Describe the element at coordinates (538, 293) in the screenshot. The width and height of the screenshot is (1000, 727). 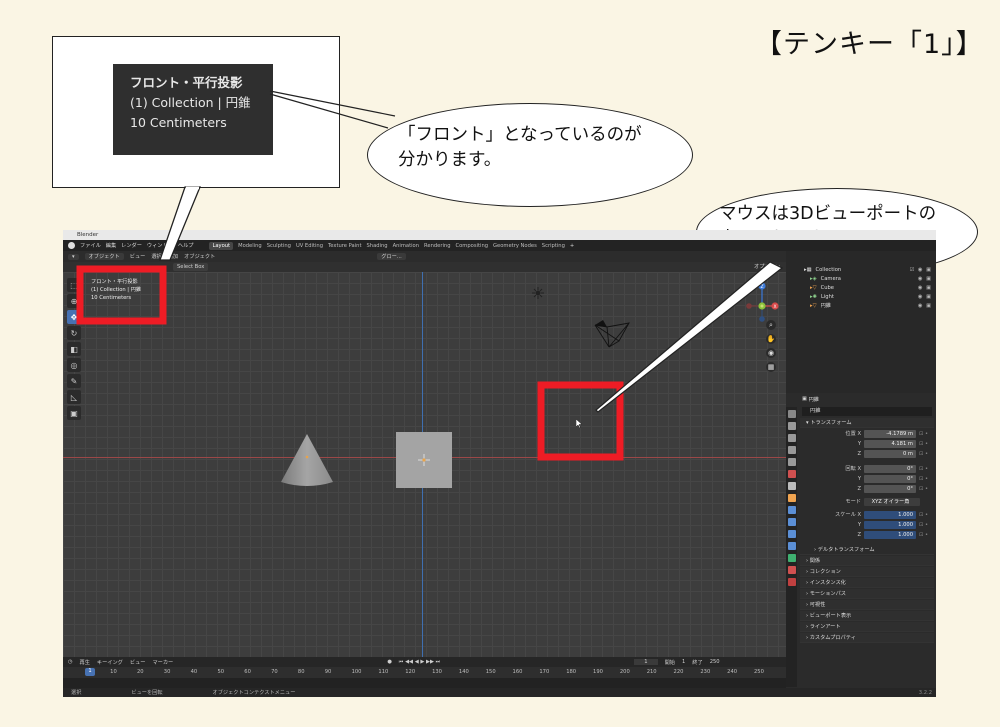
I see `light-icon` at that location.